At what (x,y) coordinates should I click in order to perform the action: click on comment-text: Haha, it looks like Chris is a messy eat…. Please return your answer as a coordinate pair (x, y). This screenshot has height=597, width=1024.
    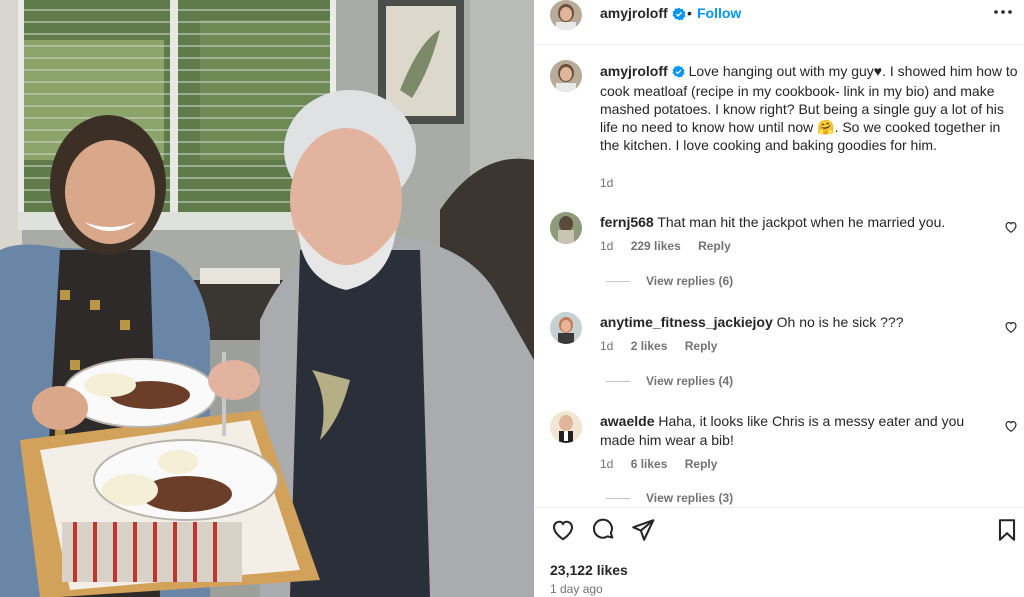
    Looking at the image, I should click on (782, 430).